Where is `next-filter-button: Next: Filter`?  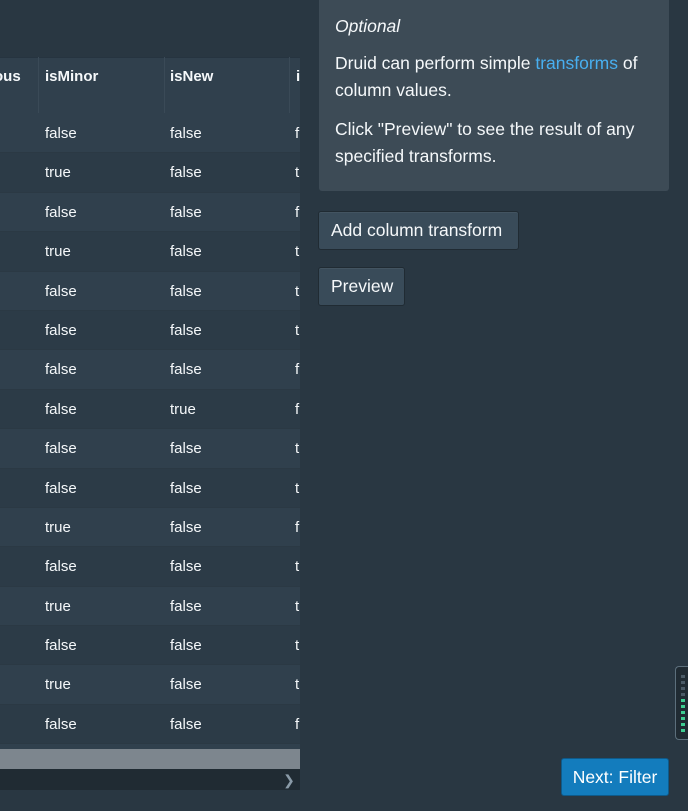
next-filter-button: Next: Filter is located at coordinates (615, 777).